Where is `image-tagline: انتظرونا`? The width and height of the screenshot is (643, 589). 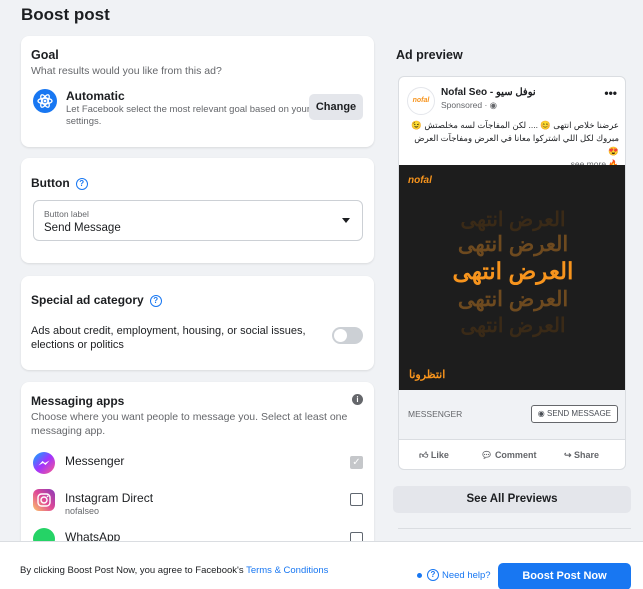
image-tagline: انتظرونا is located at coordinates (427, 375).